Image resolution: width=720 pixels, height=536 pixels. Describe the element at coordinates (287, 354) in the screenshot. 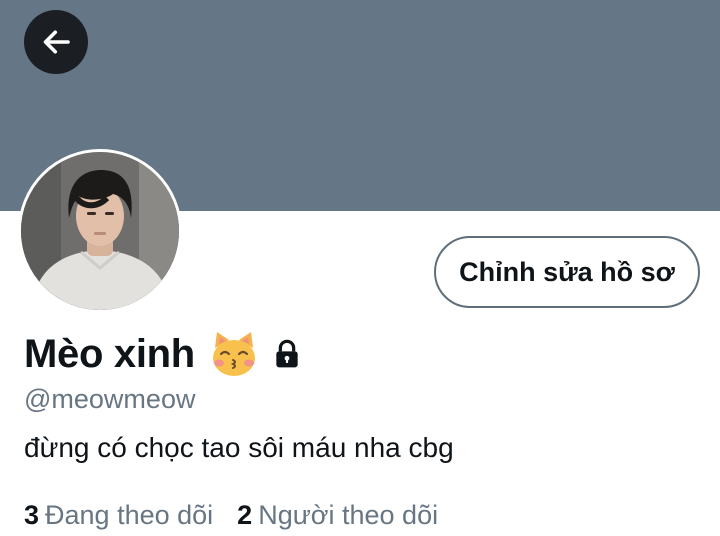

I see `lock-icon` at that location.